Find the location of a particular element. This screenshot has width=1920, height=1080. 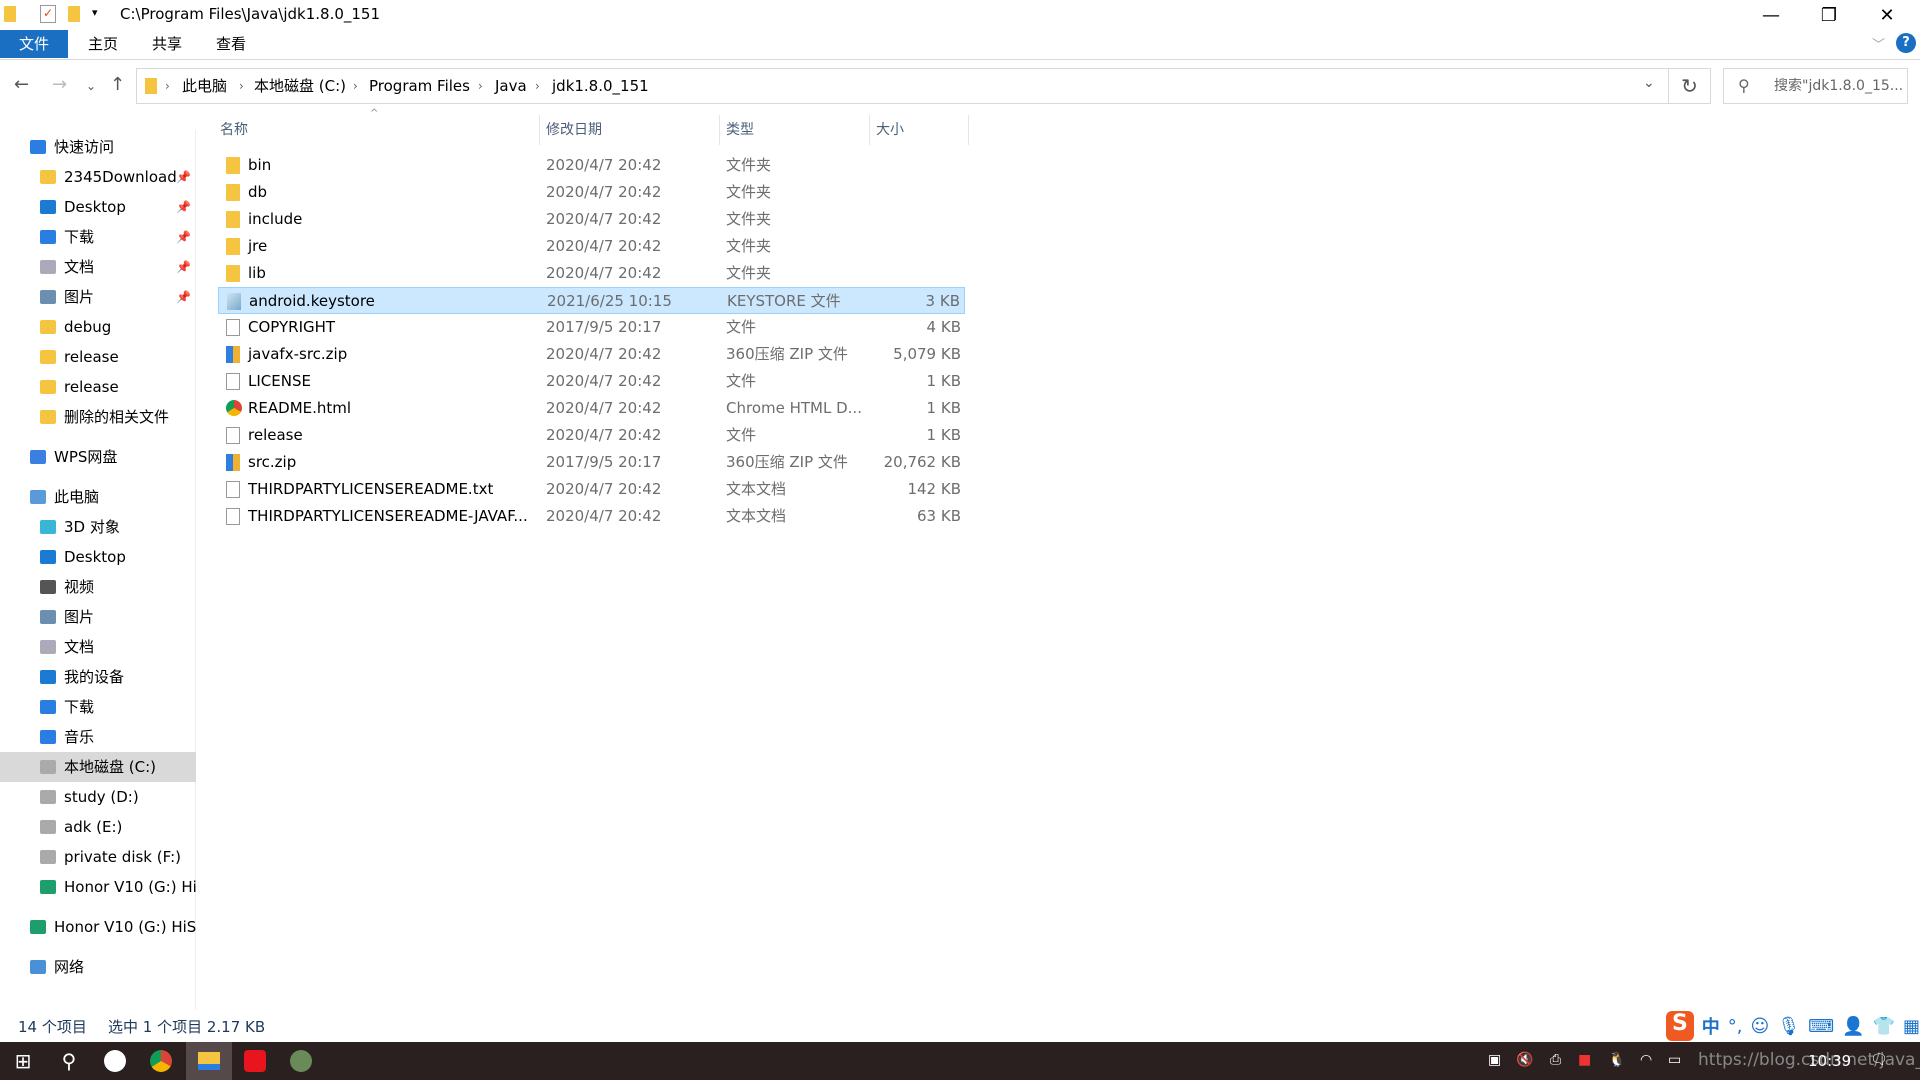

sidebar-item: Desktop 📌 is located at coordinates (98, 207).